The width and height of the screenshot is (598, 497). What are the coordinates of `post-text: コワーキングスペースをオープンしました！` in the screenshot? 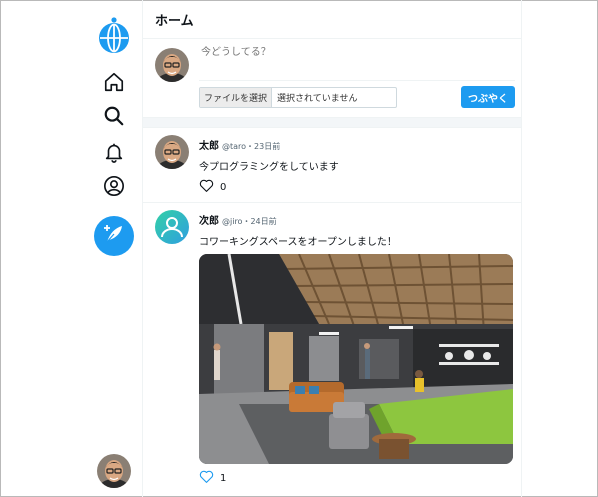 It's located at (298, 242).